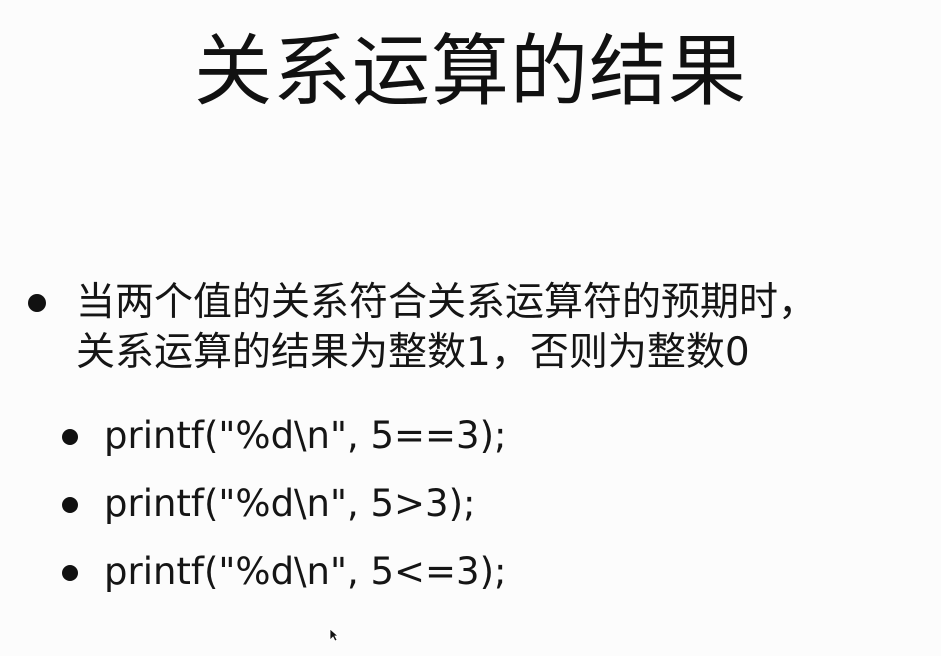 This screenshot has width=941, height=656. I want to click on main-bullet-line-1: 当两个值的关系符合关系运算符的预期时，, so click(447, 302).